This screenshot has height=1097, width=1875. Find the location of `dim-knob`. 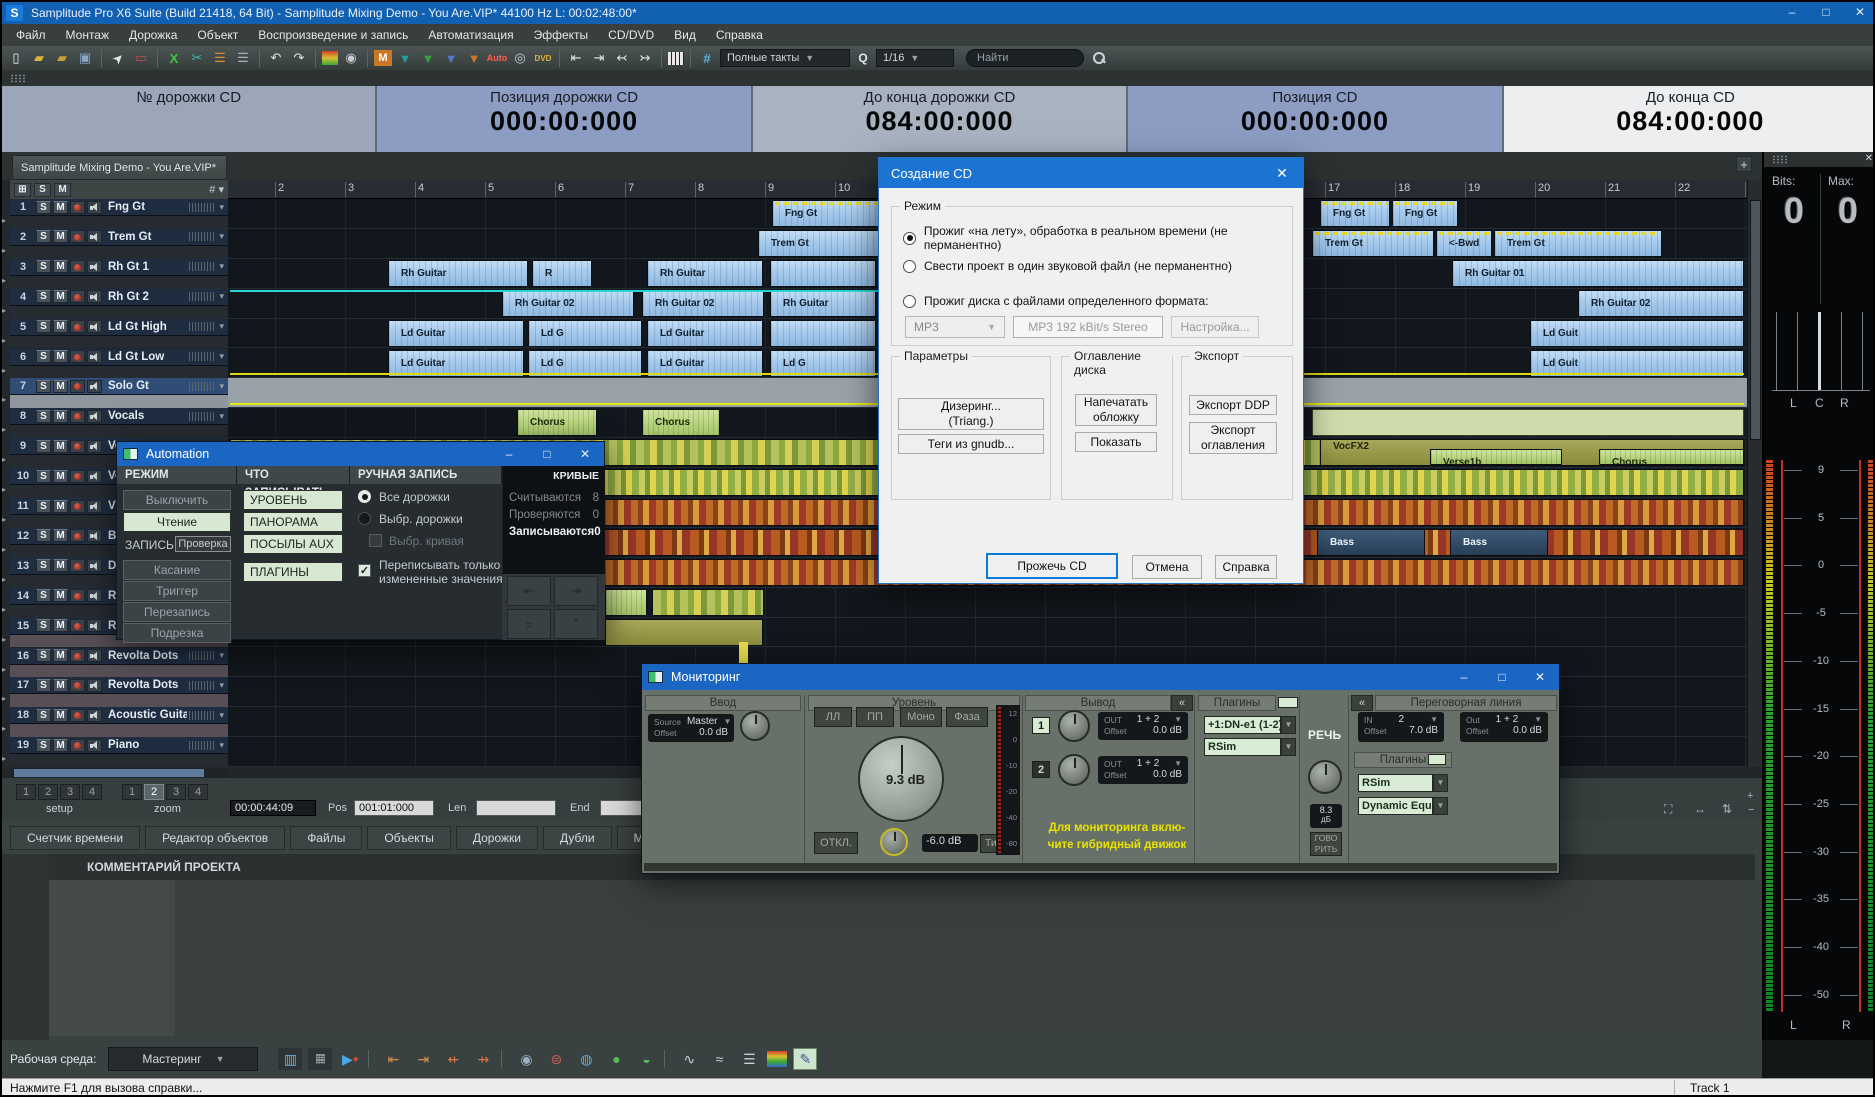

dim-knob is located at coordinates (894, 842).